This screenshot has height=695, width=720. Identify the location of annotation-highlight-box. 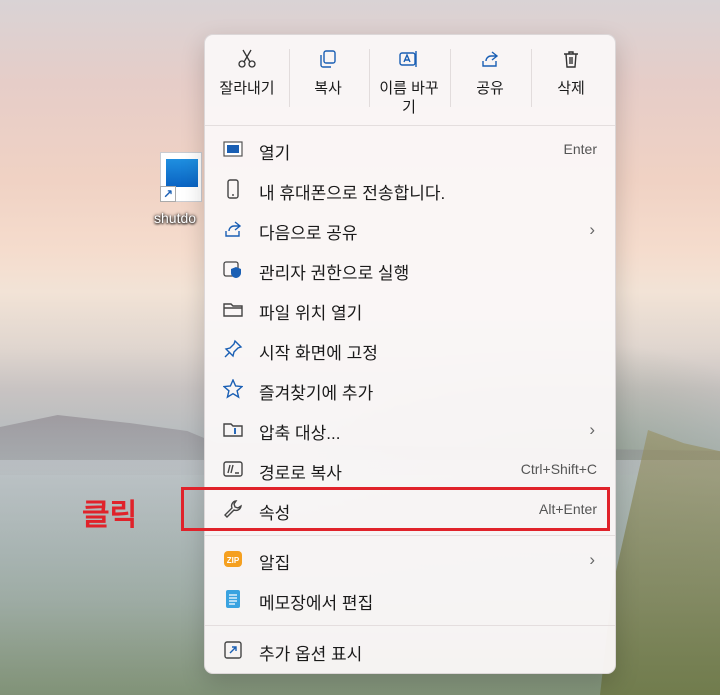
(395, 509).